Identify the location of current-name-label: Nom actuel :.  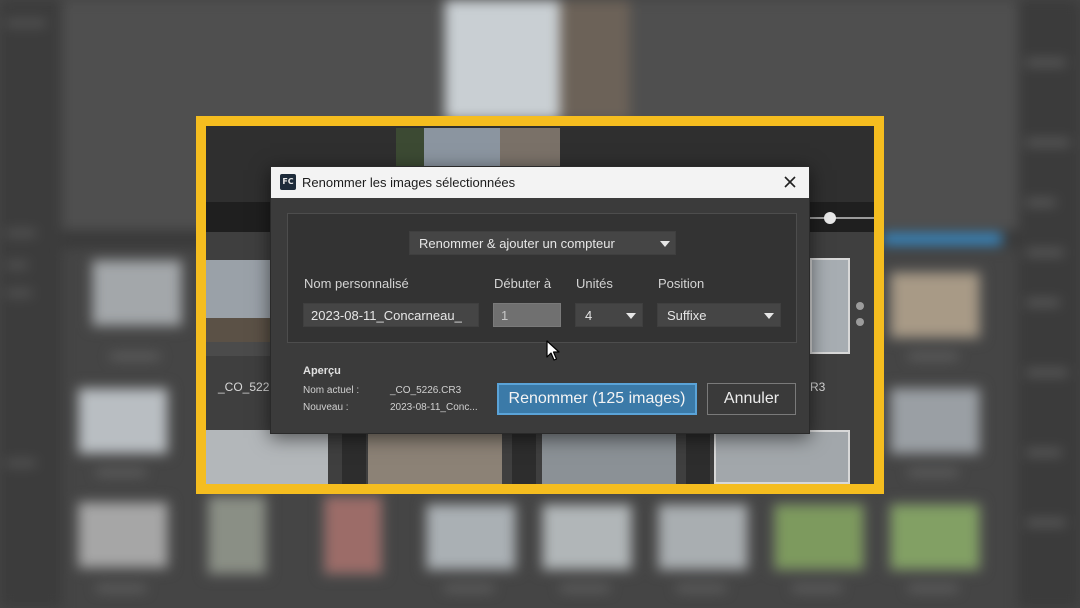
(331, 390).